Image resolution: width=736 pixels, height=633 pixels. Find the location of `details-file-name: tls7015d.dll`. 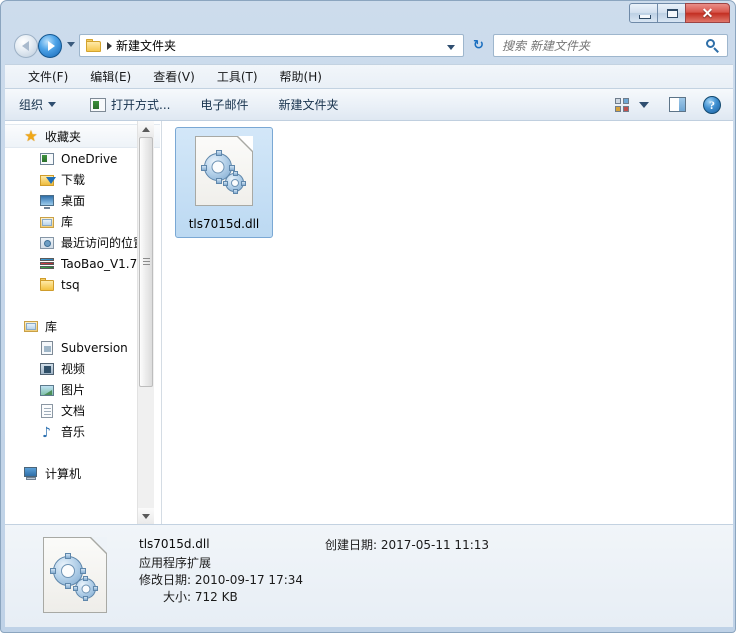

details-file-name: tls7015d.dll is located at coordinates (174, 544).